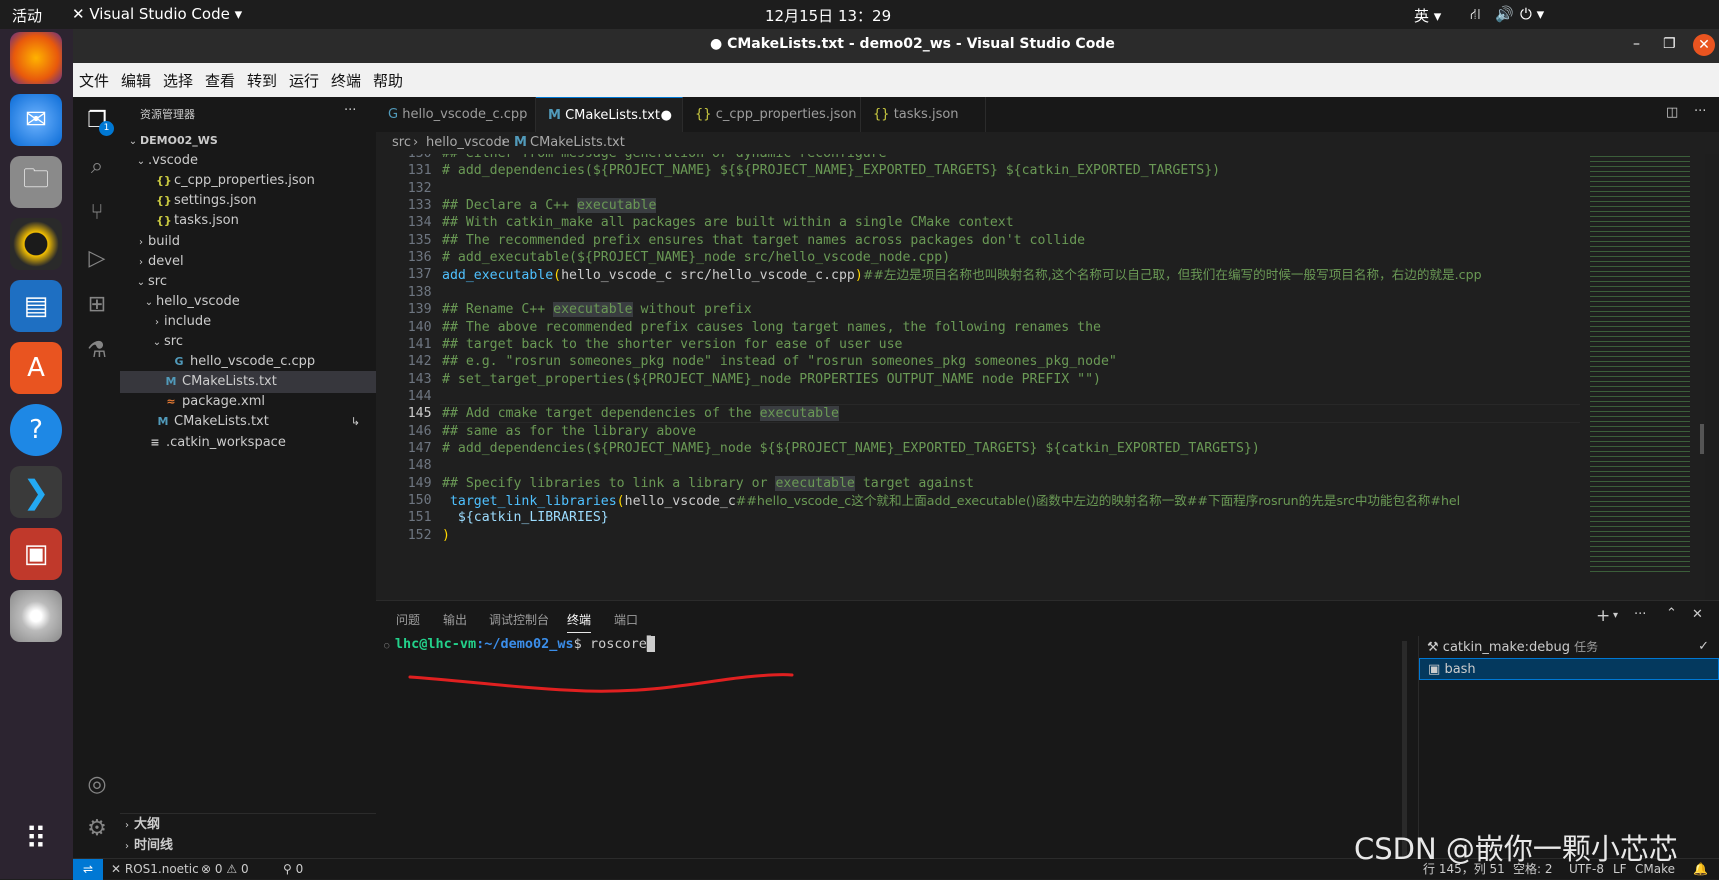 The height and width of the screenshot is (880, 1719). I want to click on menu-selection: 选择, so click(178, 80).